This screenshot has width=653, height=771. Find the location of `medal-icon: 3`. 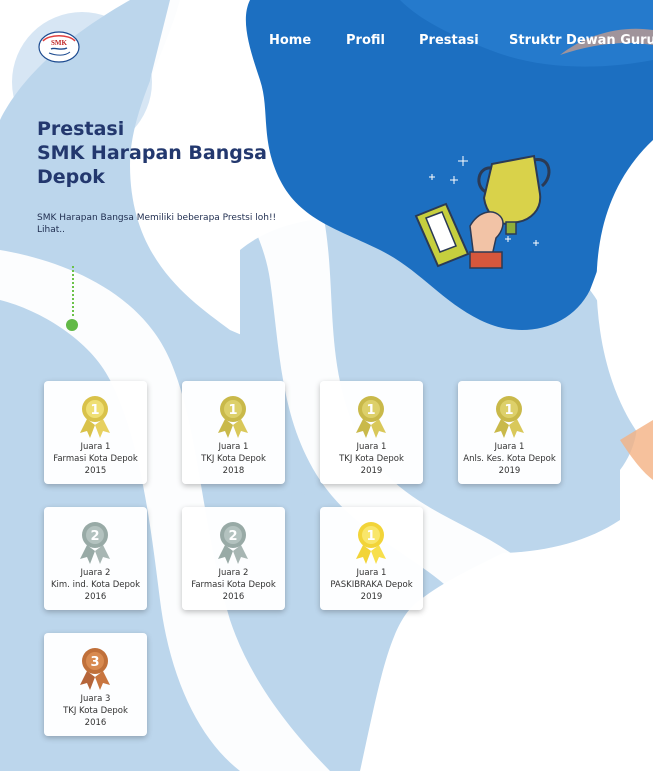

medal-icon: 3 is located at coordinates (95, 669).